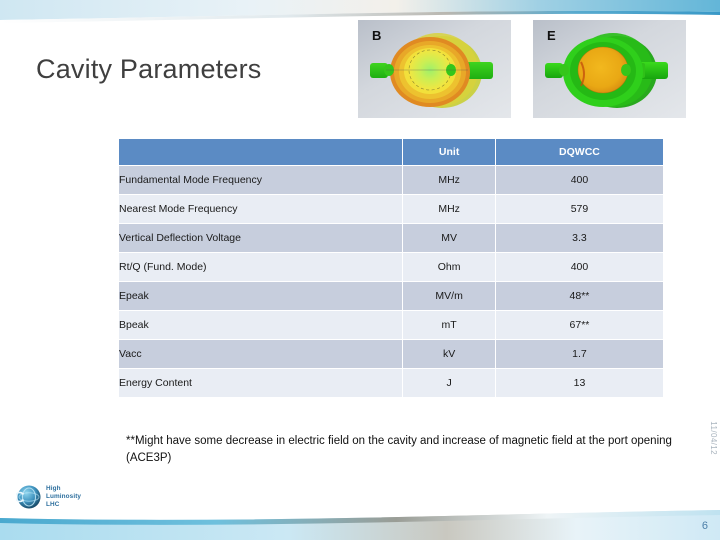  I want to click on table-row: Nearest Mode Frequency MHz 579, so click(391, 209).